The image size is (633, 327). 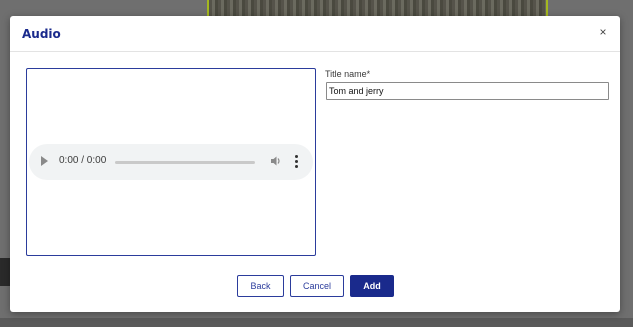 I want to click on audio-player: 0:00 / 0:00, so click(x=171, y=162).